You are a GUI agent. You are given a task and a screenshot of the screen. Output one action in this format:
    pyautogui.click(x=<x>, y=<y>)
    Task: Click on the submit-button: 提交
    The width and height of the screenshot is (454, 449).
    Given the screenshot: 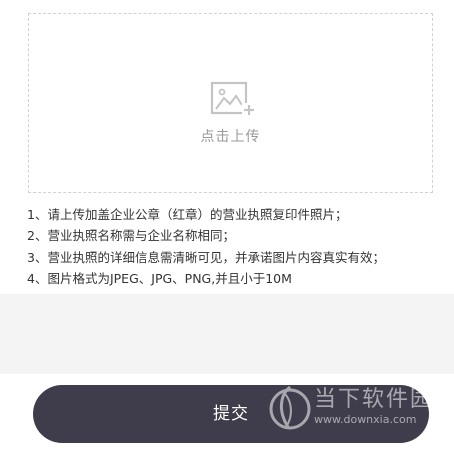 What is the action you would take?
    pyautogui.click(x=231, y=414)
    